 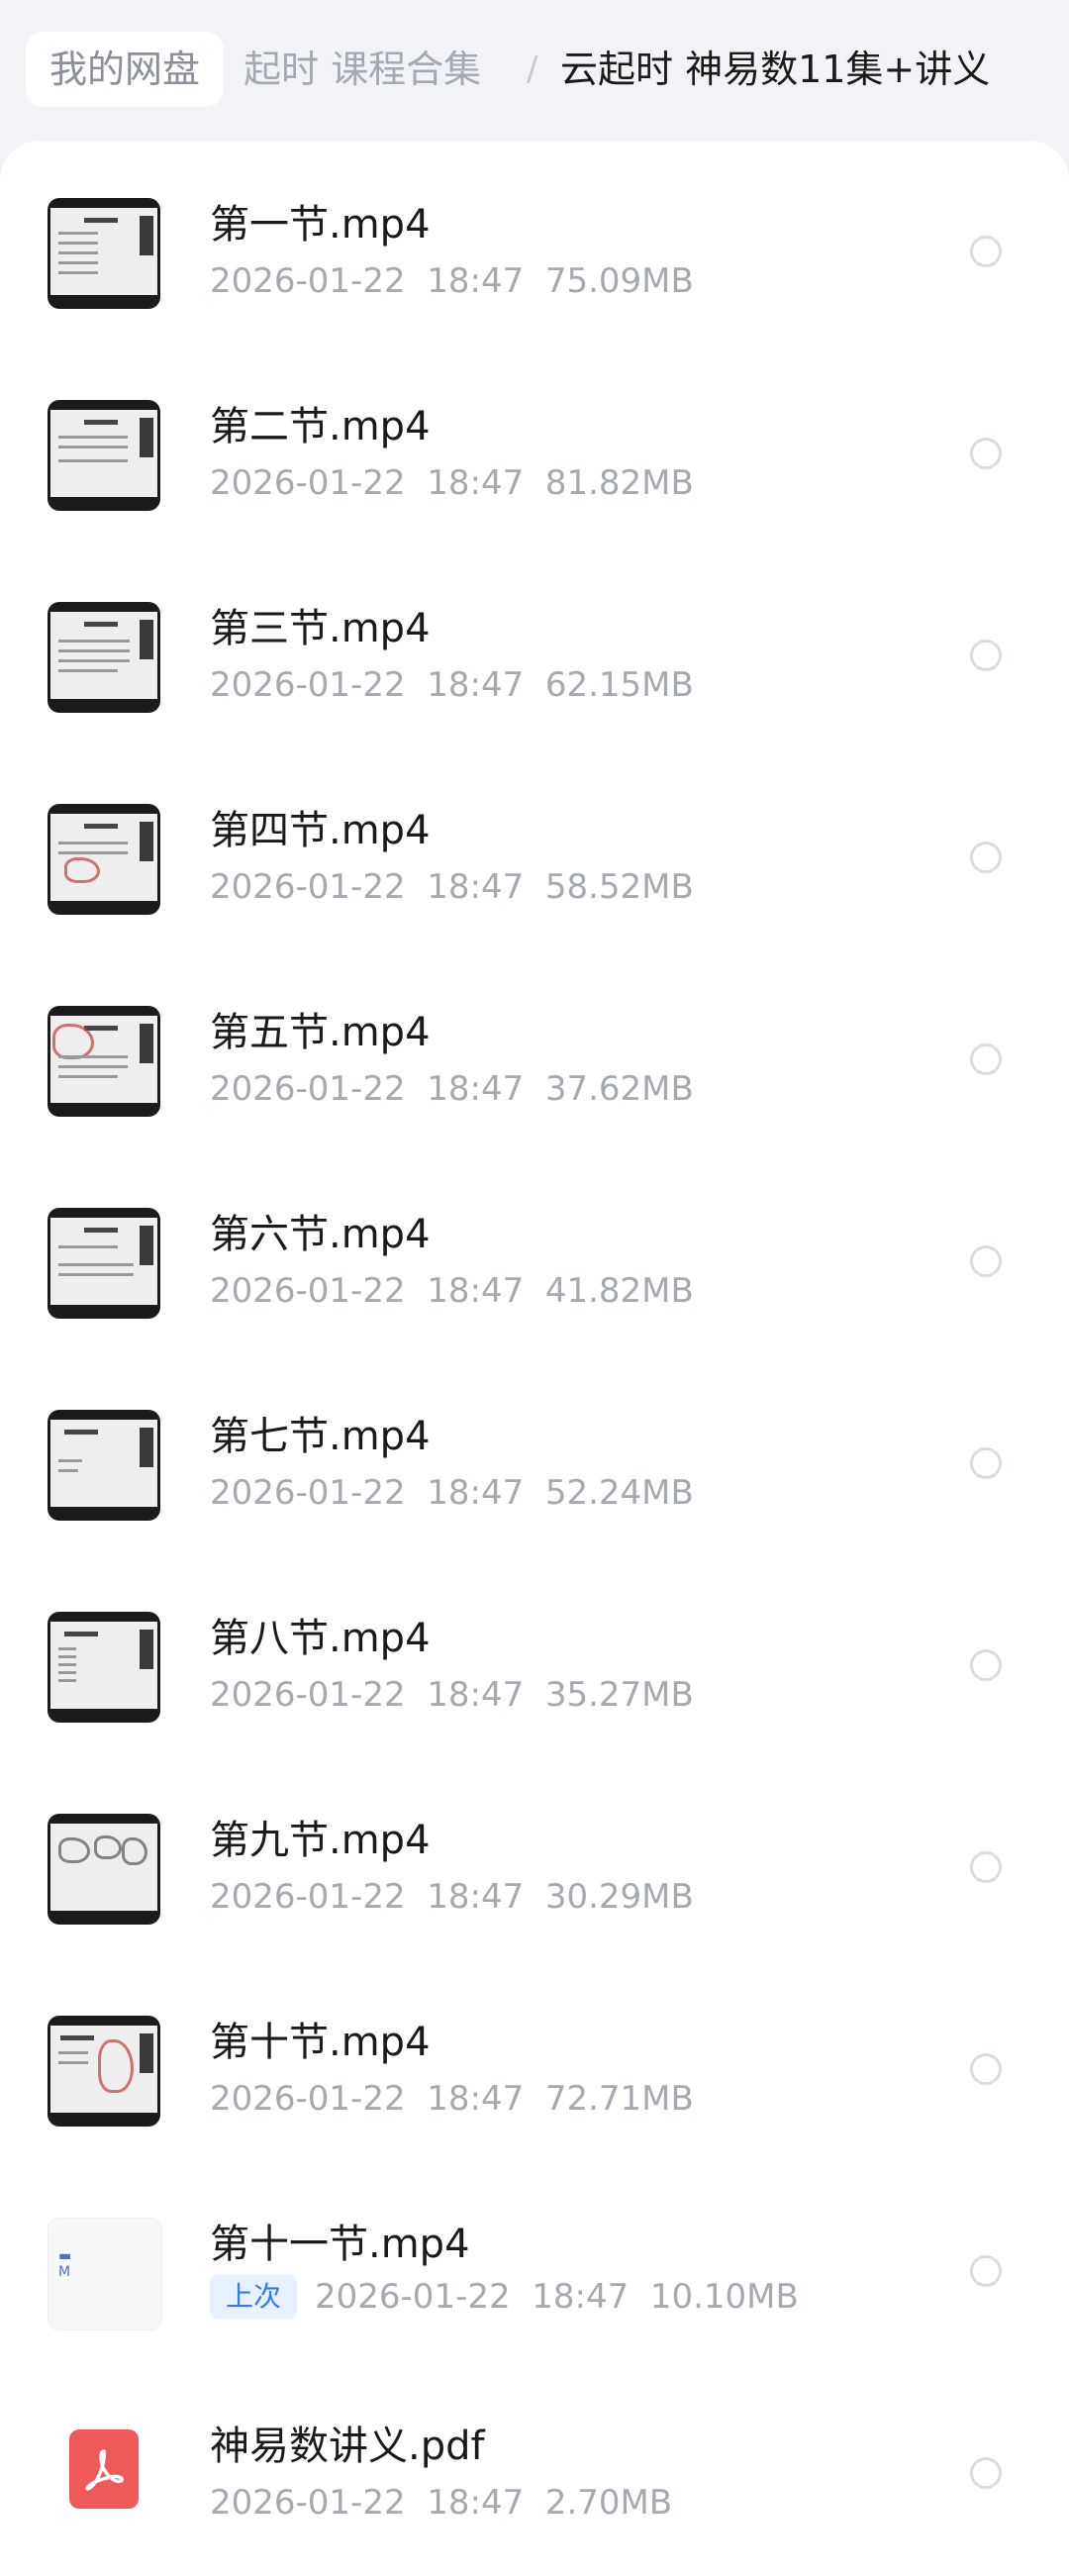 What do you see at coordinates (619, 1089) in the screenshot?
I see `file-size: 37.62MB` at bounding box center [619, 1089].